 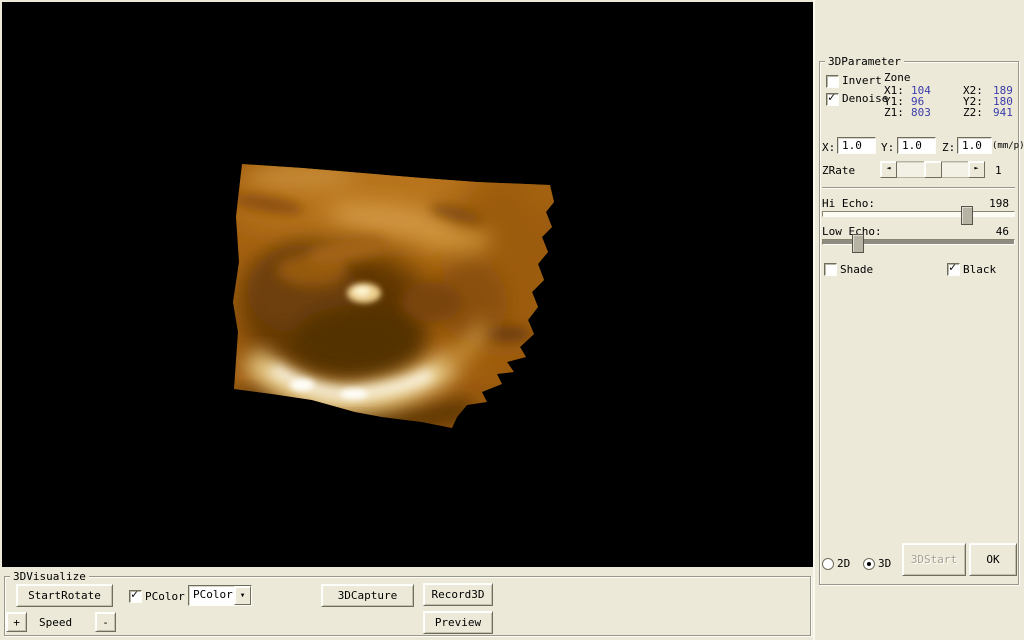 I want to click on zone-title: Zone, so click(x=897, y=77).